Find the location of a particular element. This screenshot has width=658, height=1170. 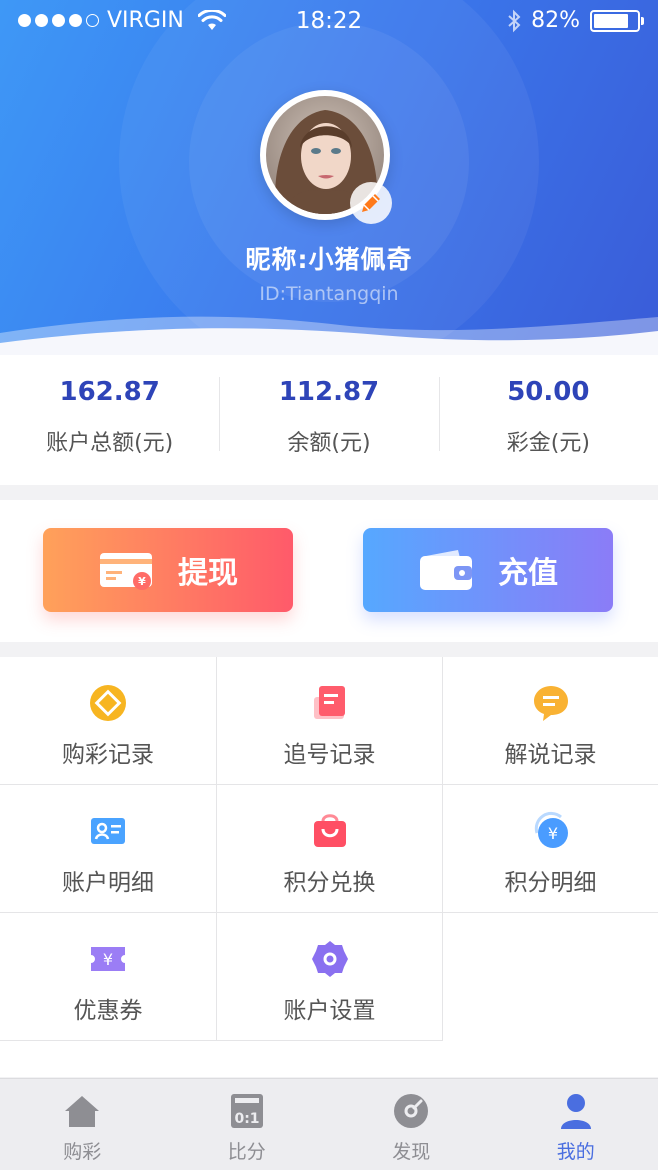

balance-available: 112.87 余额(元) is located at coordinates (328, 420).